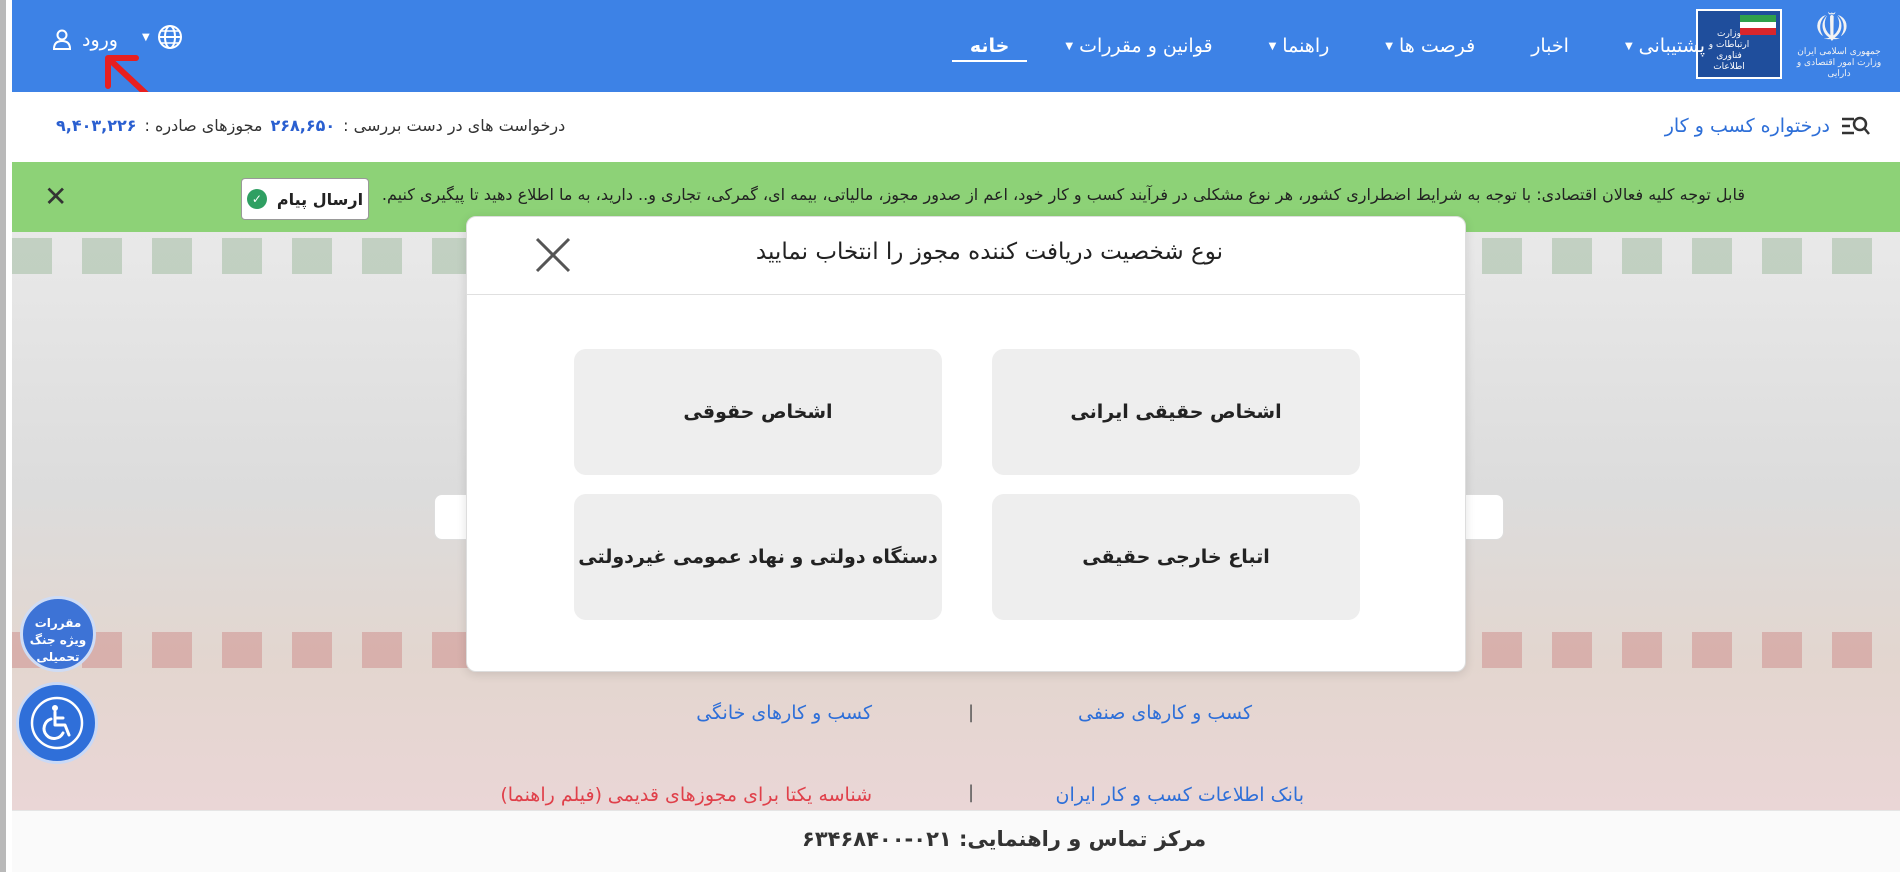  Describe the element at coordinates (1146, 46) in the screenshot. I see `nav-laws-label: قوانین و مقررات` at that location.